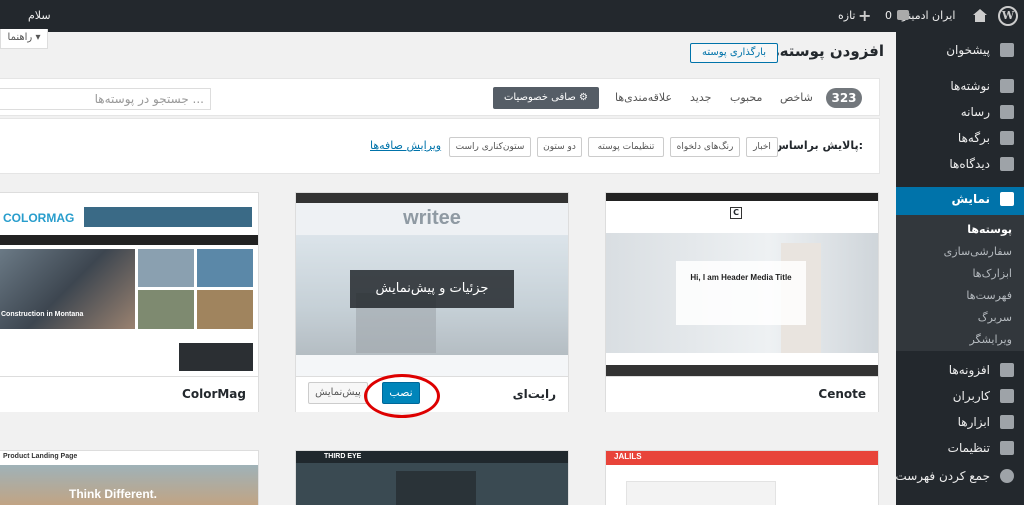 This screenshot has width=1024, height=505. I want to click on tab-featured: شاخص, so click(796, 97).